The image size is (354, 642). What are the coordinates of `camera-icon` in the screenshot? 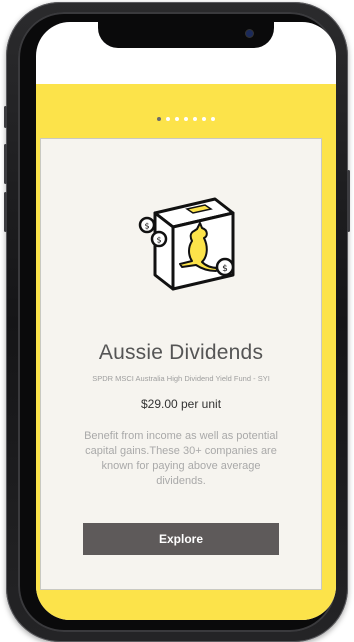 It's located at (249, 33).